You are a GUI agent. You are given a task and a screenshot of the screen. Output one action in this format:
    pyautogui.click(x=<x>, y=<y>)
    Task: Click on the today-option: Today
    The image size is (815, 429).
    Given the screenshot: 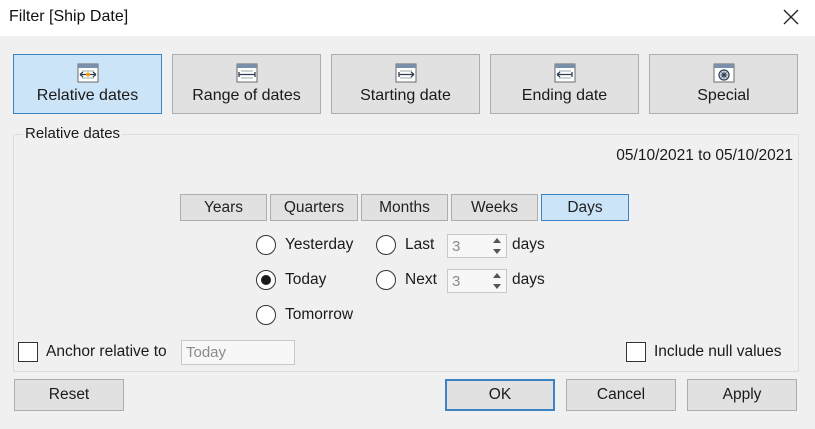 What is the action you would take?
    pyautogui.click(x=291, y=280)
    